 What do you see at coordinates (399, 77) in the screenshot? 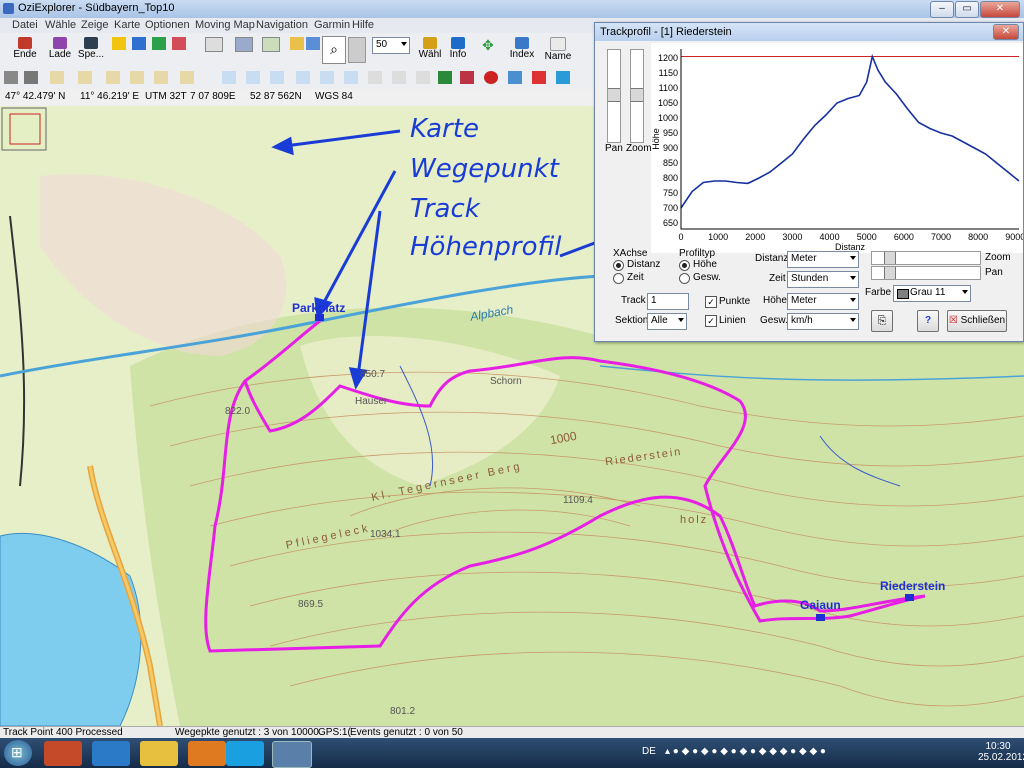
I see `mm-icon` at bounding box center [399, 77].